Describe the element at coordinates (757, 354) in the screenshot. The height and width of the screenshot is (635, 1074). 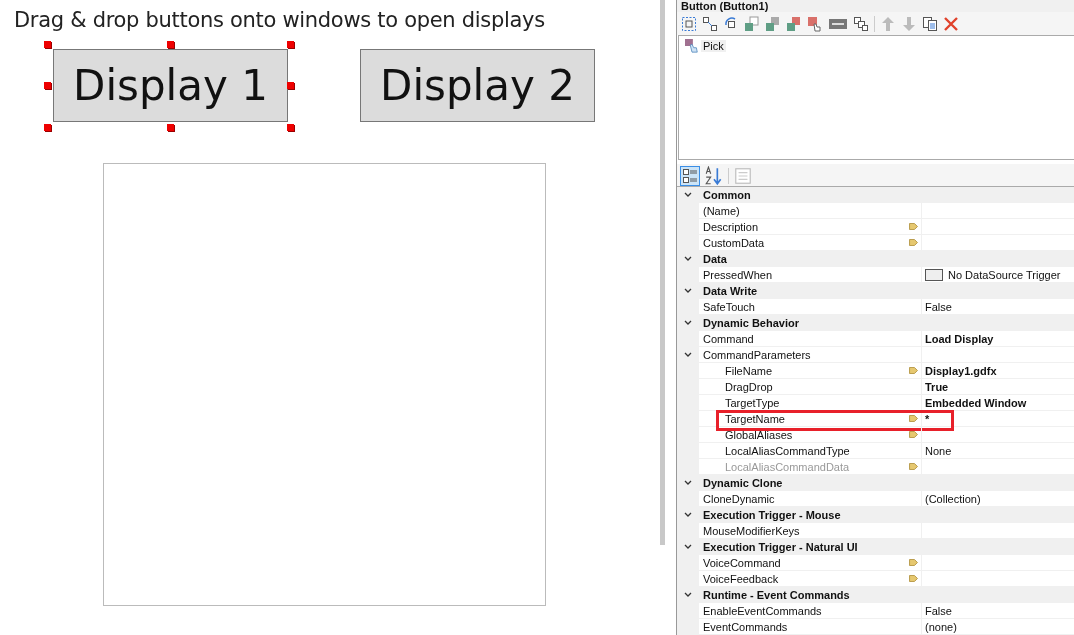
I see `property-name: CommandParameters` at that location.